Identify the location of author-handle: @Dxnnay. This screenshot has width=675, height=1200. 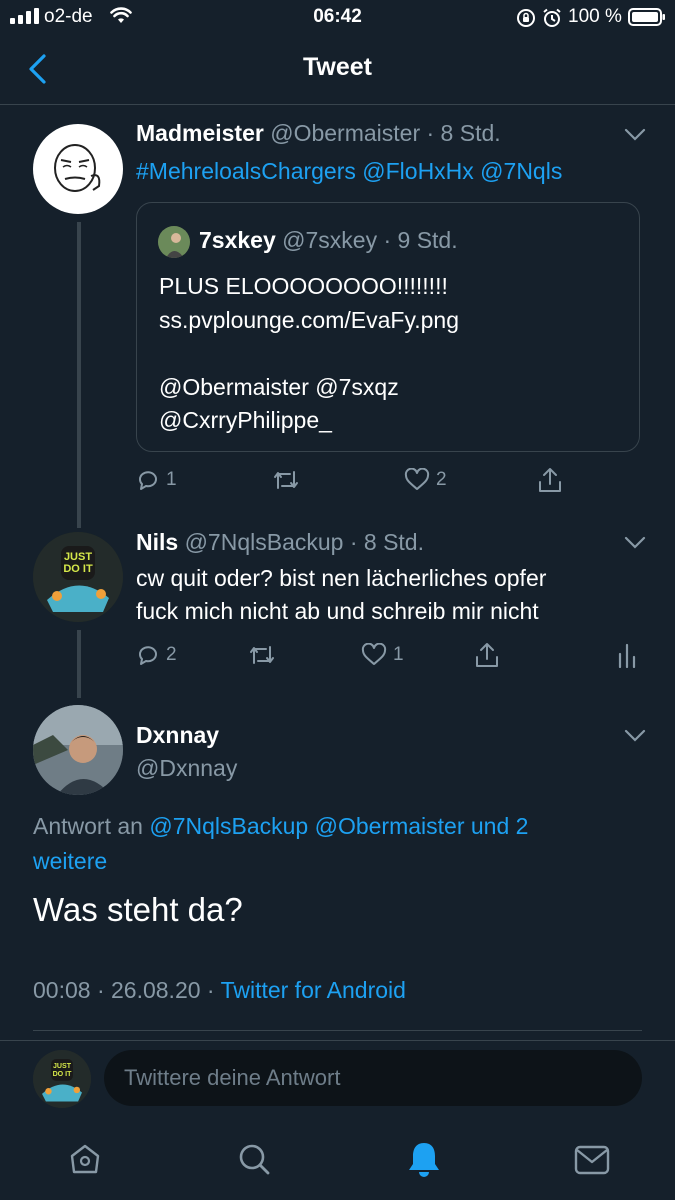
(186, 768).